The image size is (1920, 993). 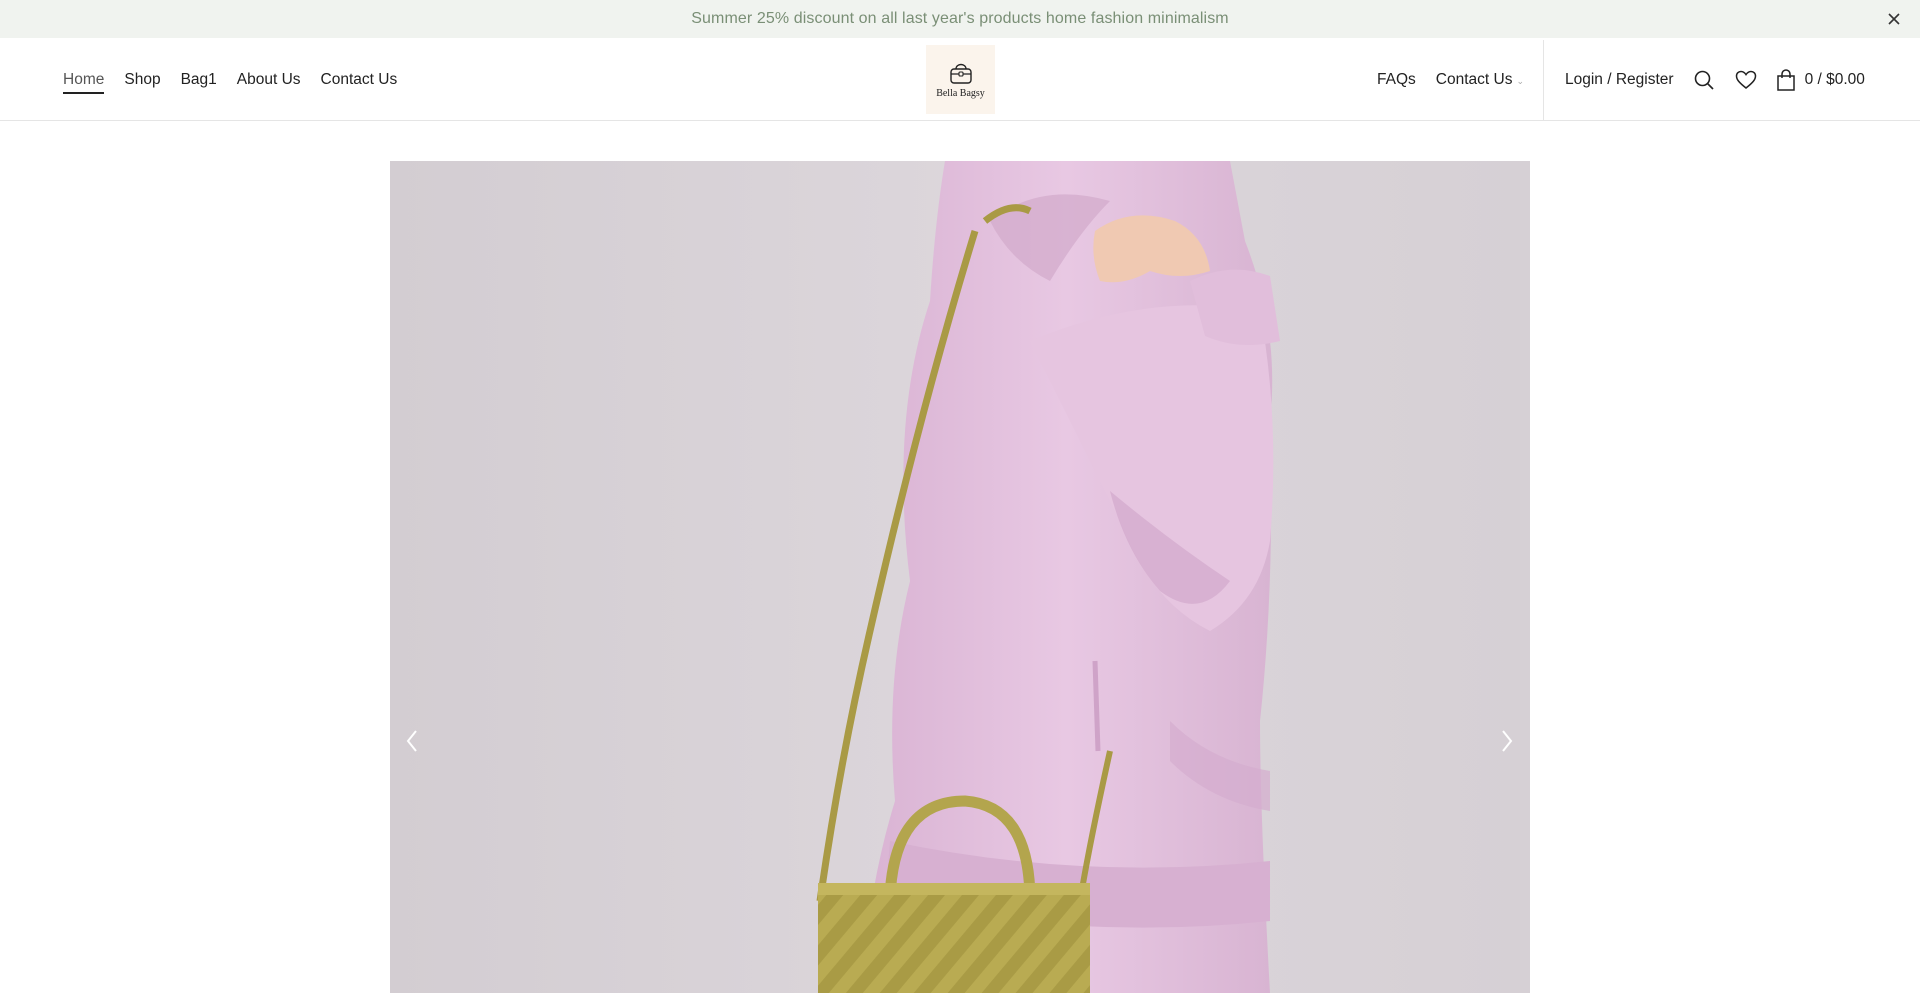 What do you see at coordinates (1834, 79) in the screenshot?
I see `cart-summary: 0 / $0.00` at bounding box center [1834, 79].